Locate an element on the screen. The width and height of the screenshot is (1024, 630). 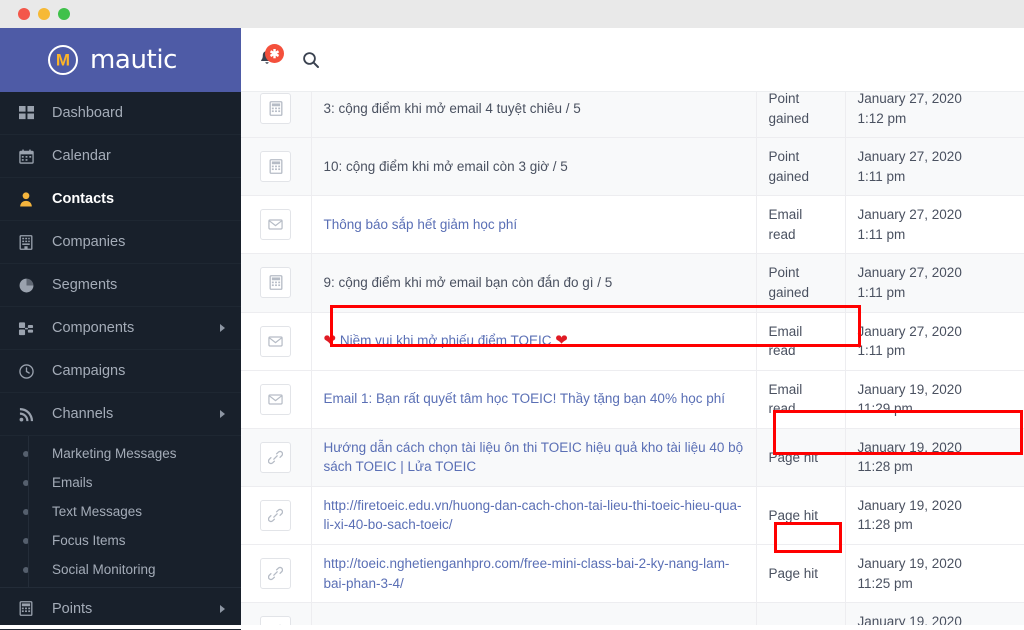
sidebar-item-channels: Channels is located at coordinates (120, 414).